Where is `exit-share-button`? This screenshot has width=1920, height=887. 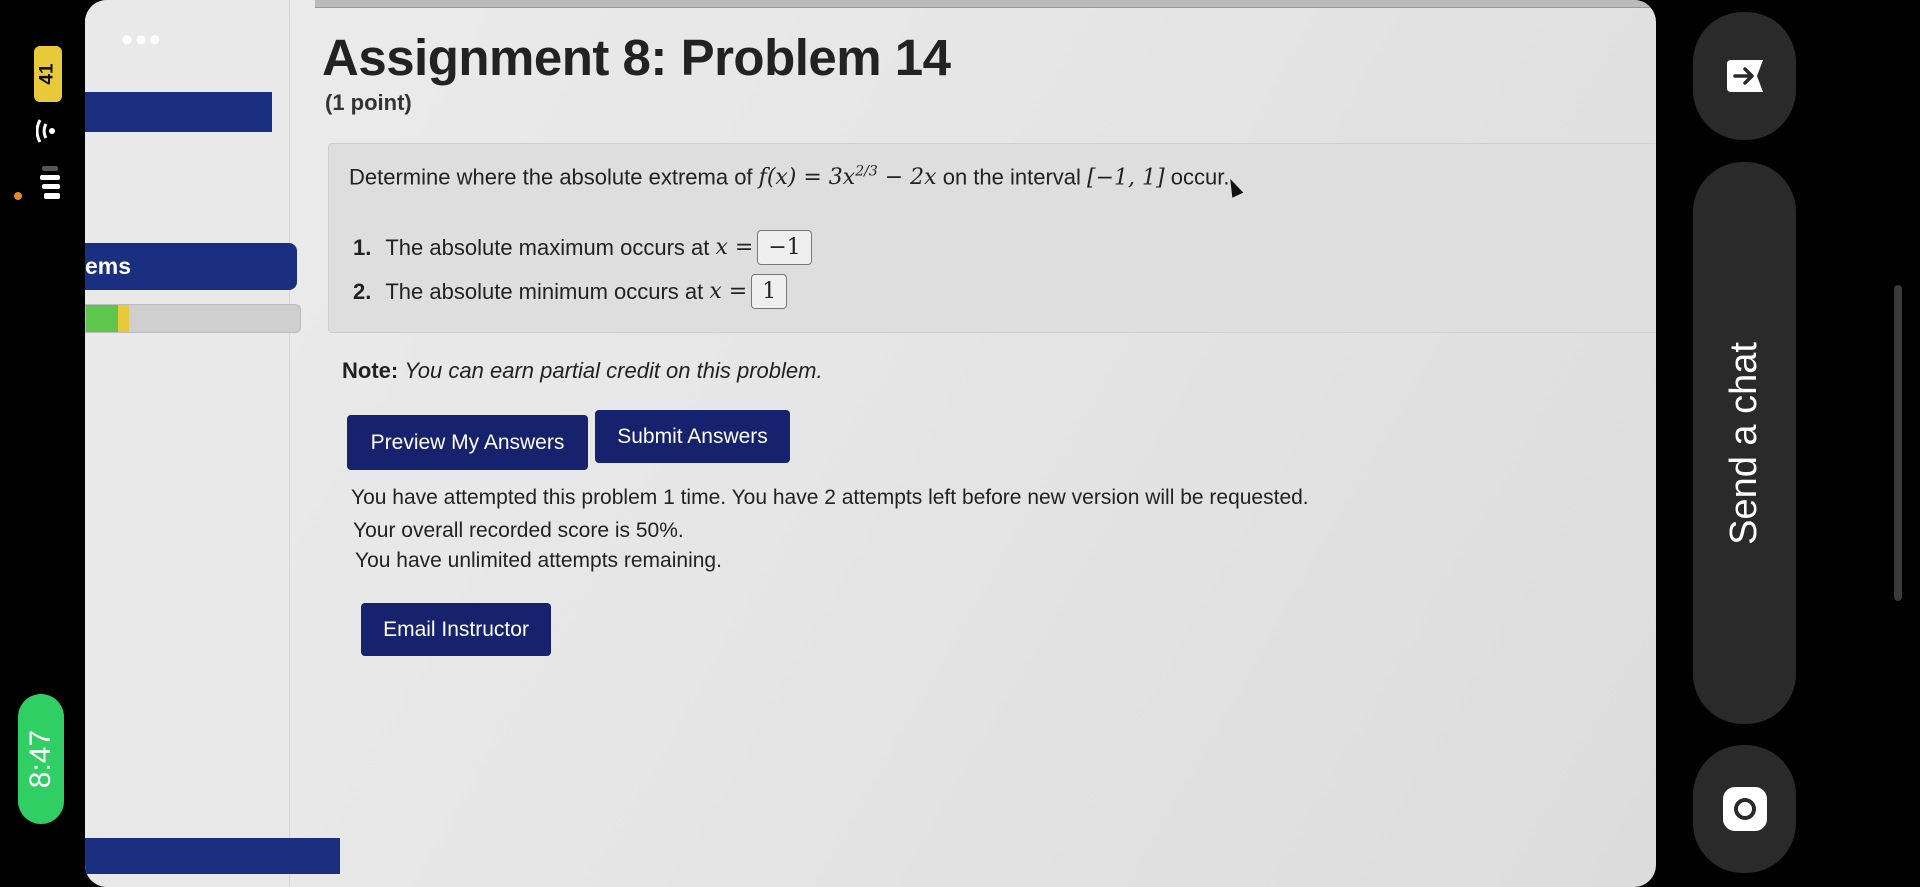
exit-share-button is located at coordinates (1744, 76).